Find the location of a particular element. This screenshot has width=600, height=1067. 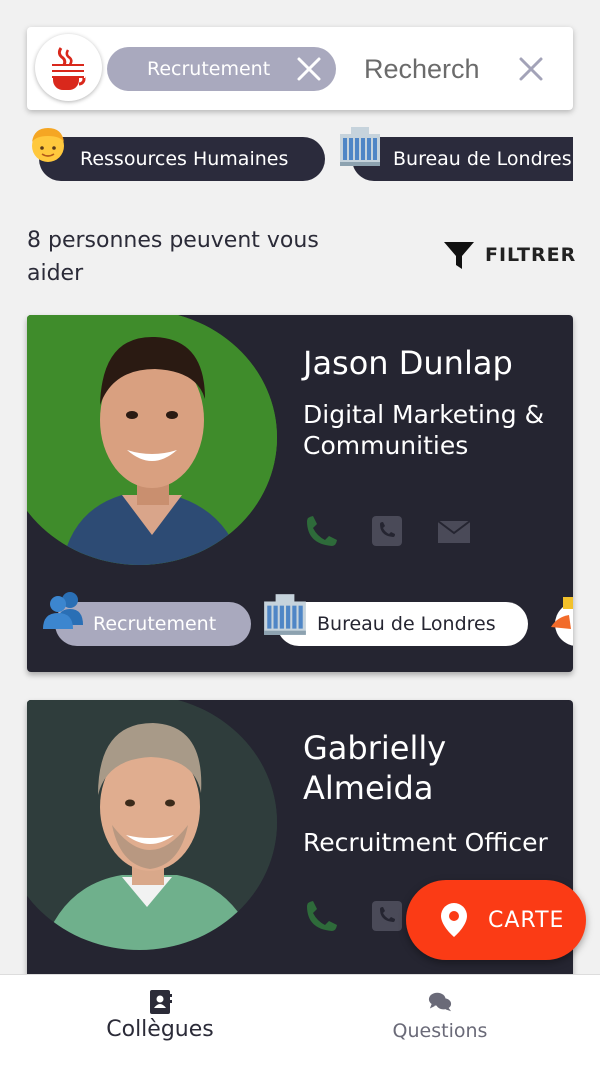

chip-ressources-humaines: Ressources Humaines is located at coordinates (182, 159).